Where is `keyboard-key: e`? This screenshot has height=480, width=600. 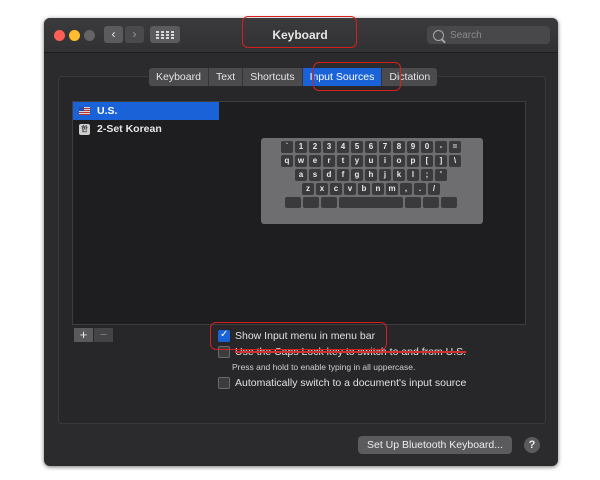 keyboard-key: e is located at coordinates (315, 161).